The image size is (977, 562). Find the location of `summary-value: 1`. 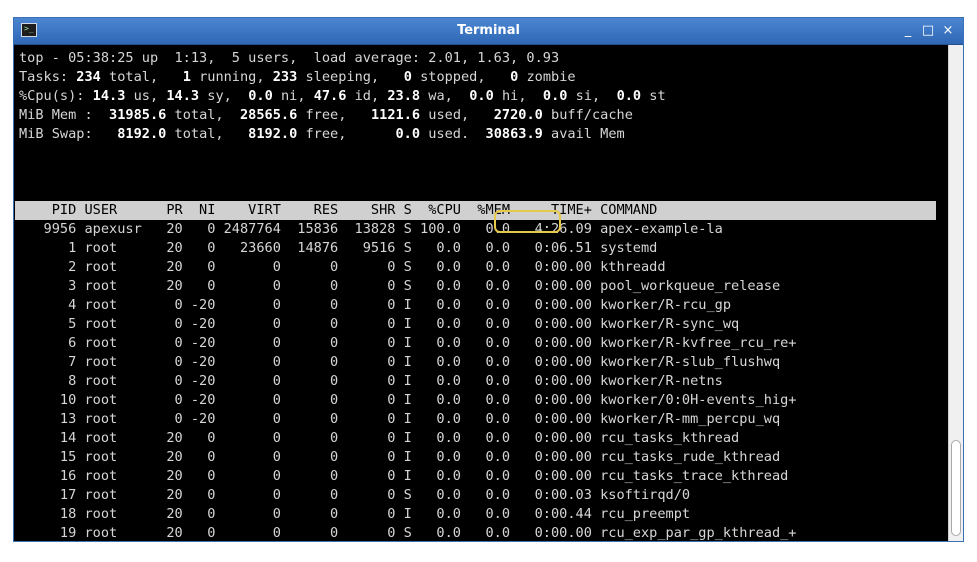

summary-value: 1 is located at coordinates (186, 77).